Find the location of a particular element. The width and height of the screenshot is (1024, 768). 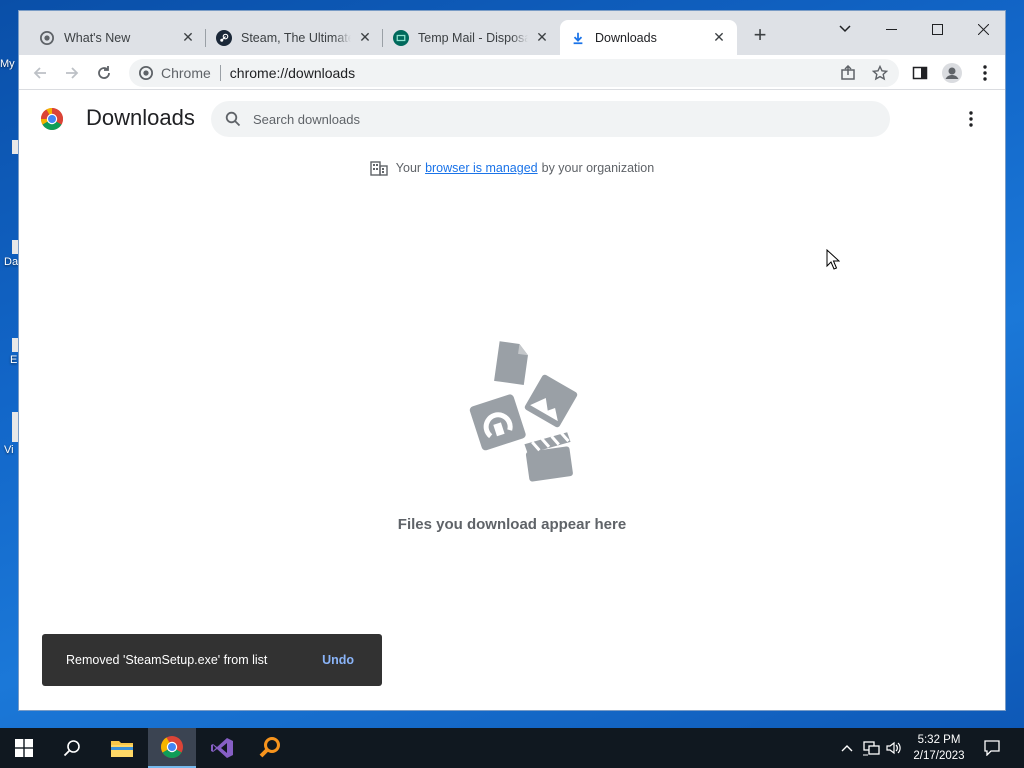

mouse-cursor-icon is located at coordinates (833, 262).